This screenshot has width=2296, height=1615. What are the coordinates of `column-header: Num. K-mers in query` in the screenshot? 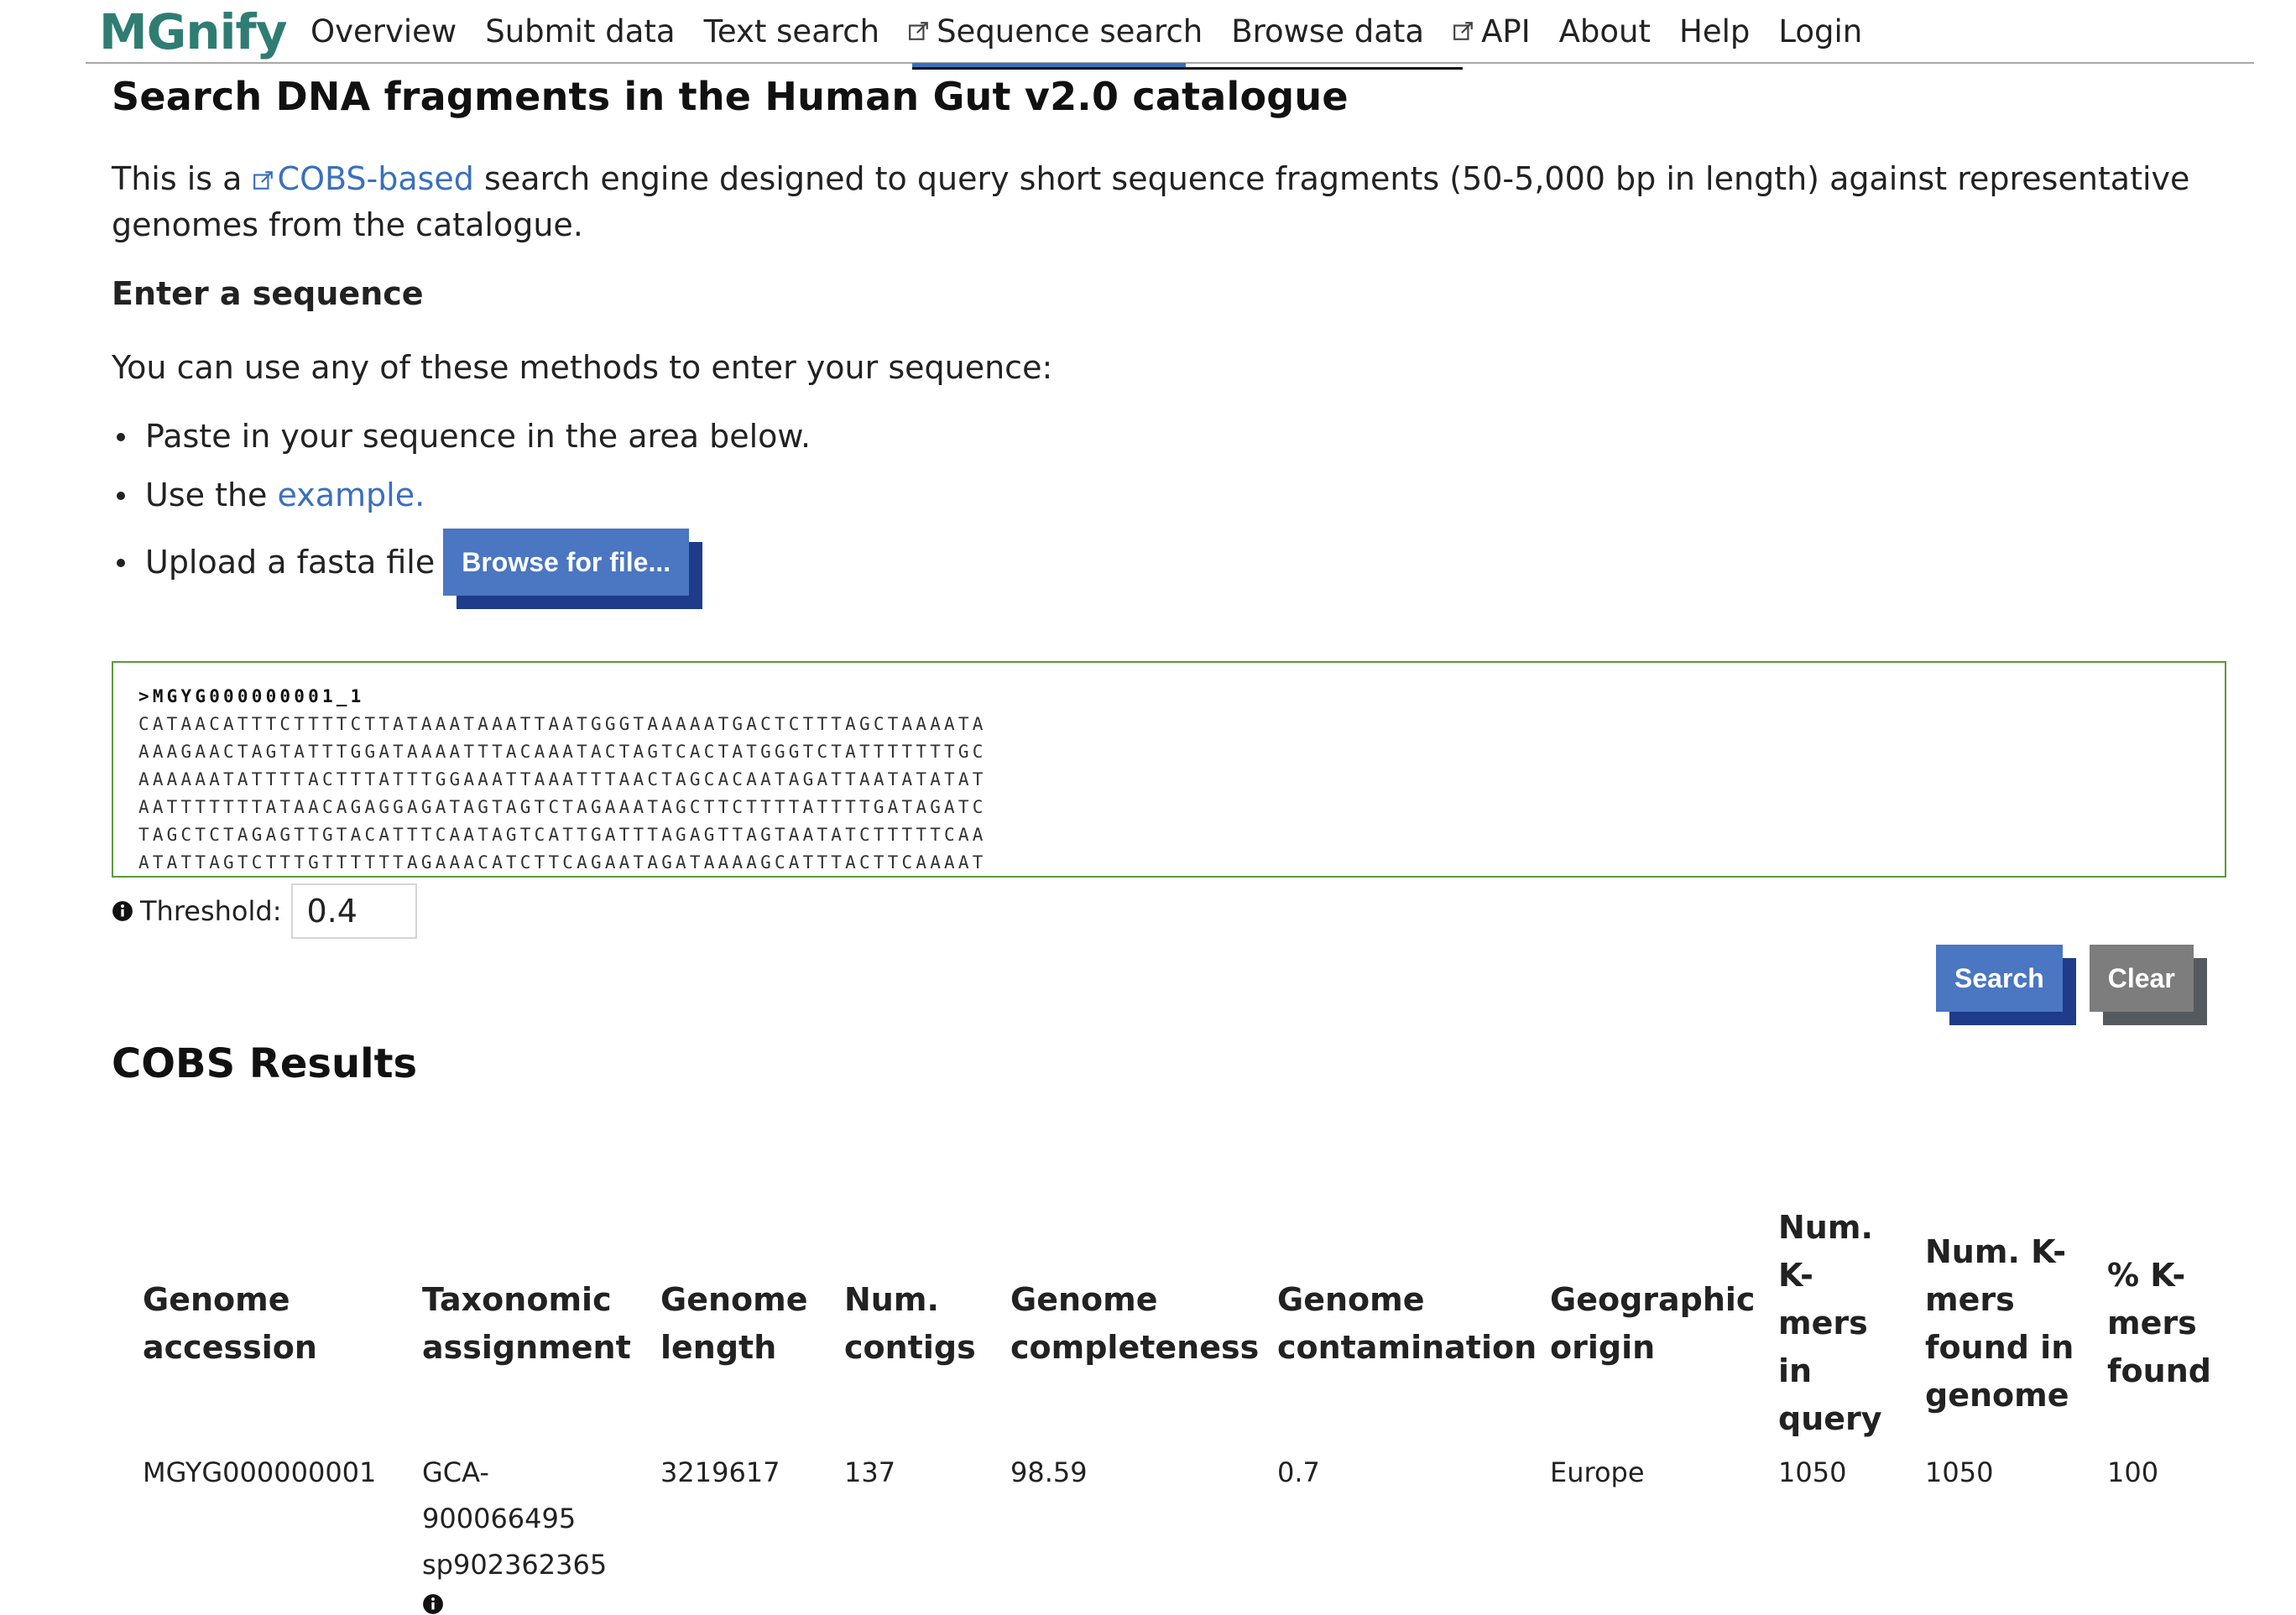 It's located at (1832, 1323).